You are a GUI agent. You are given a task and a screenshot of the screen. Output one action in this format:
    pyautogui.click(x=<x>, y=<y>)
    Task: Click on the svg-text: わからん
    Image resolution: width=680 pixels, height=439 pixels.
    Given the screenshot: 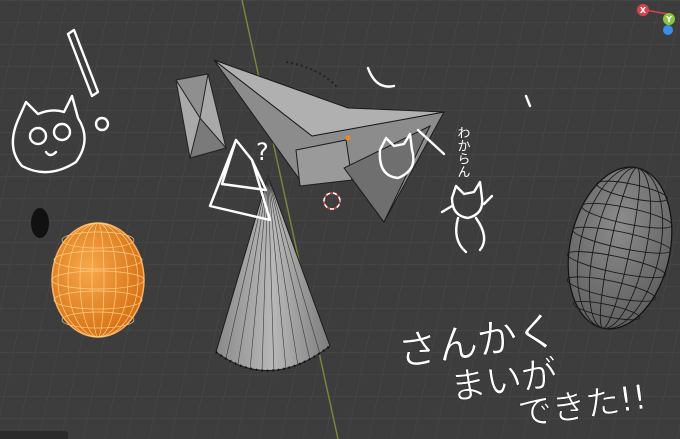 What is the action you would take?
    pyautogui.click(x=463, y=152)
    